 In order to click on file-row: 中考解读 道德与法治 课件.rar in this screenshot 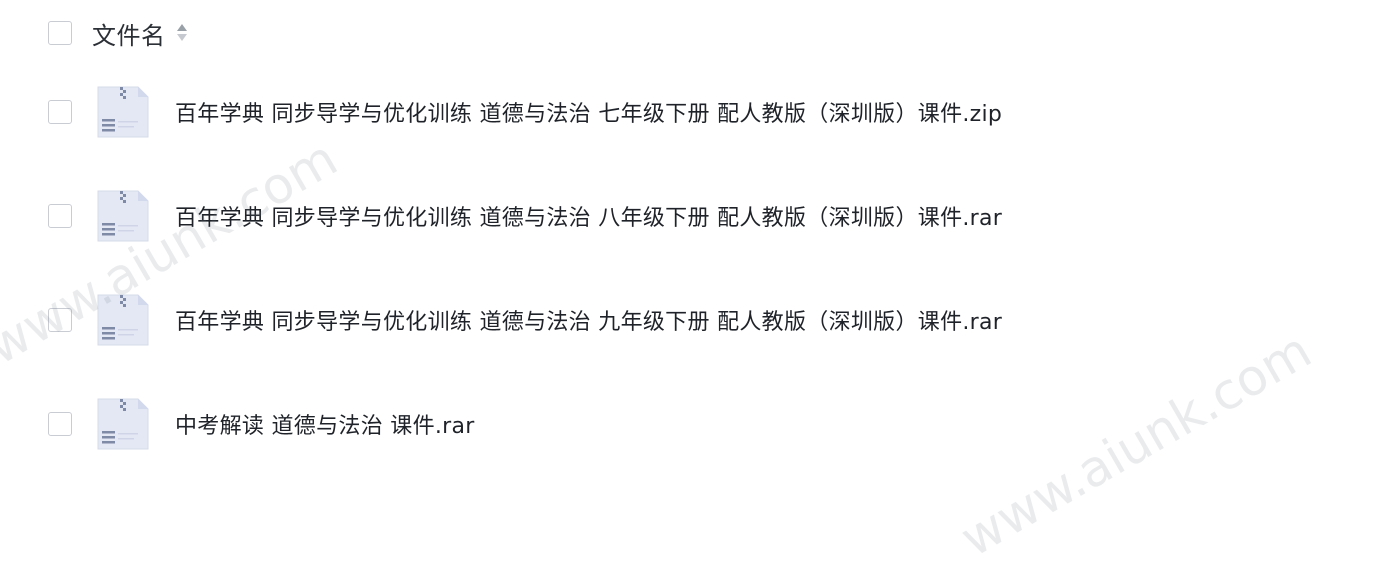, I will do `click(261, 424)`.